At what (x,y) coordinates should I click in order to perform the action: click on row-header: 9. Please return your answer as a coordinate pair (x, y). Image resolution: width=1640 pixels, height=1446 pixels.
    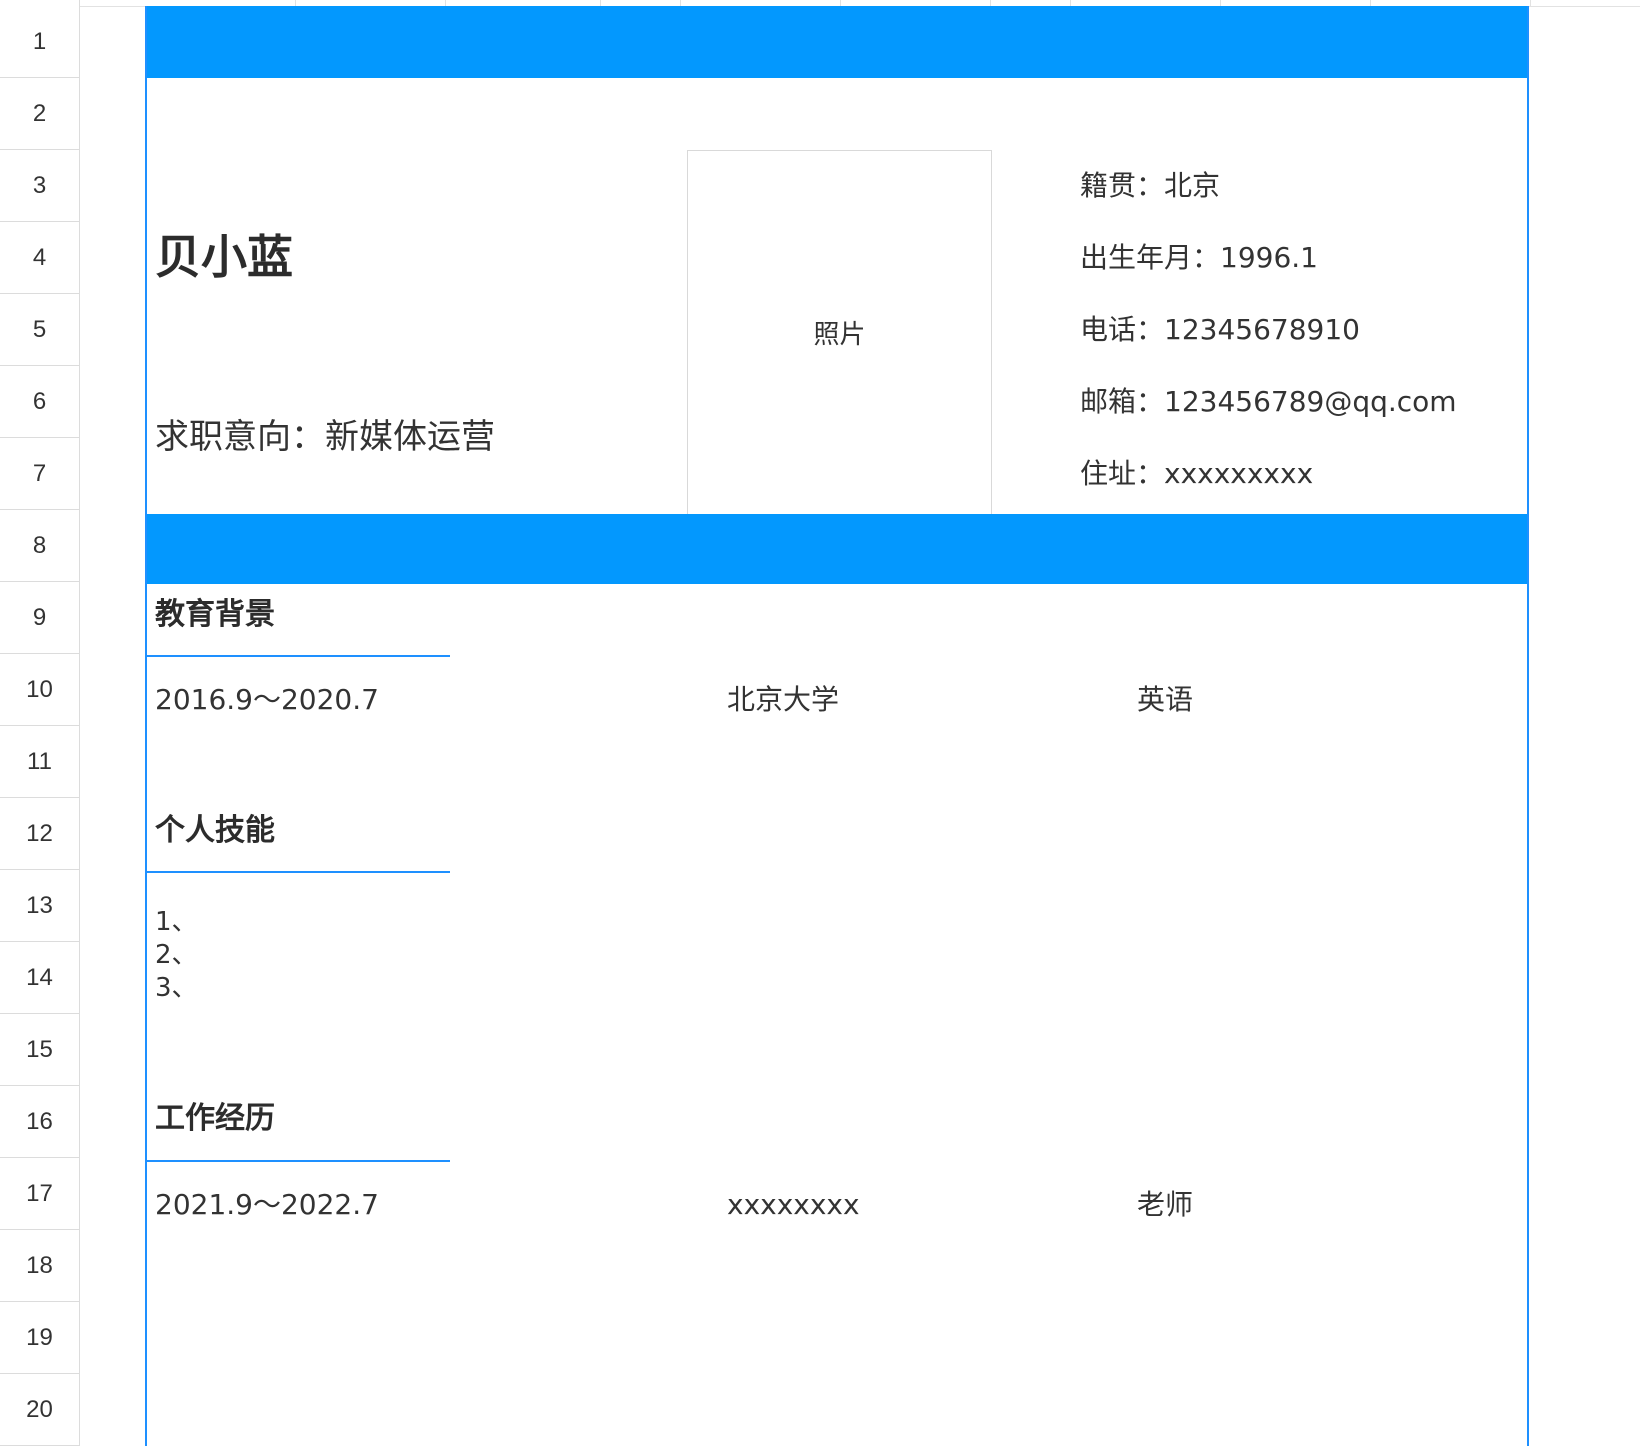
    Looking at the image, I should click on (39, 618).